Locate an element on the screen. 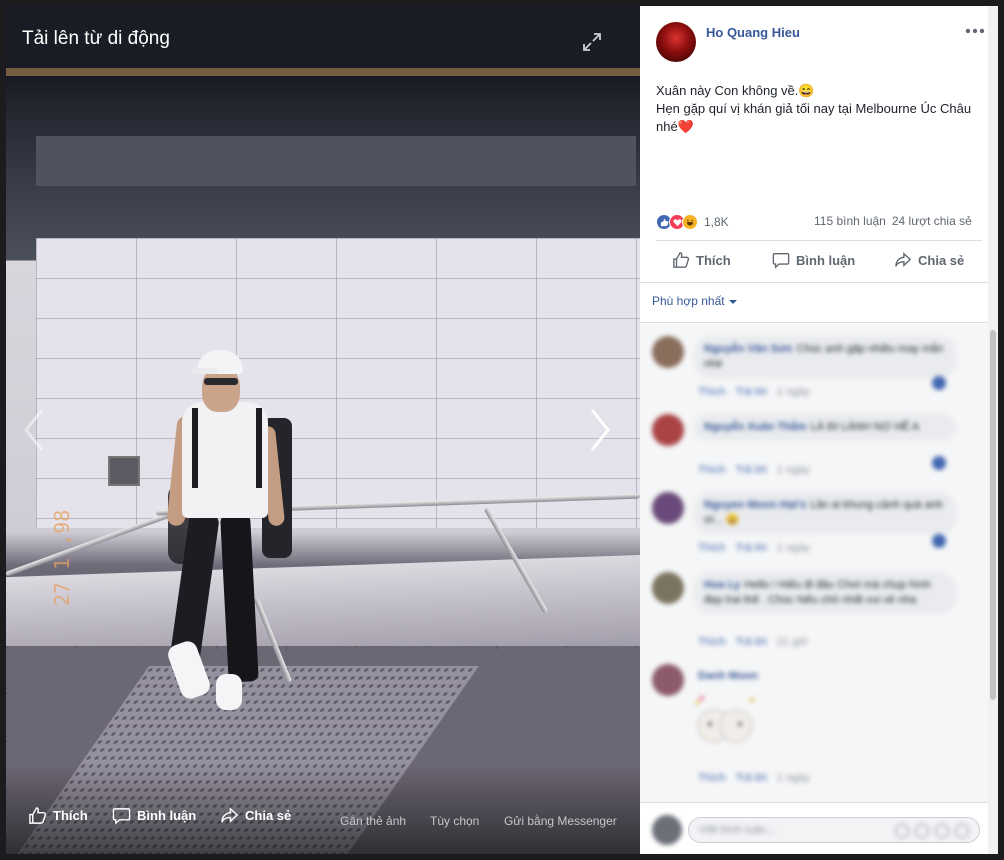  sticker-image is located at coordinates (725, 719).